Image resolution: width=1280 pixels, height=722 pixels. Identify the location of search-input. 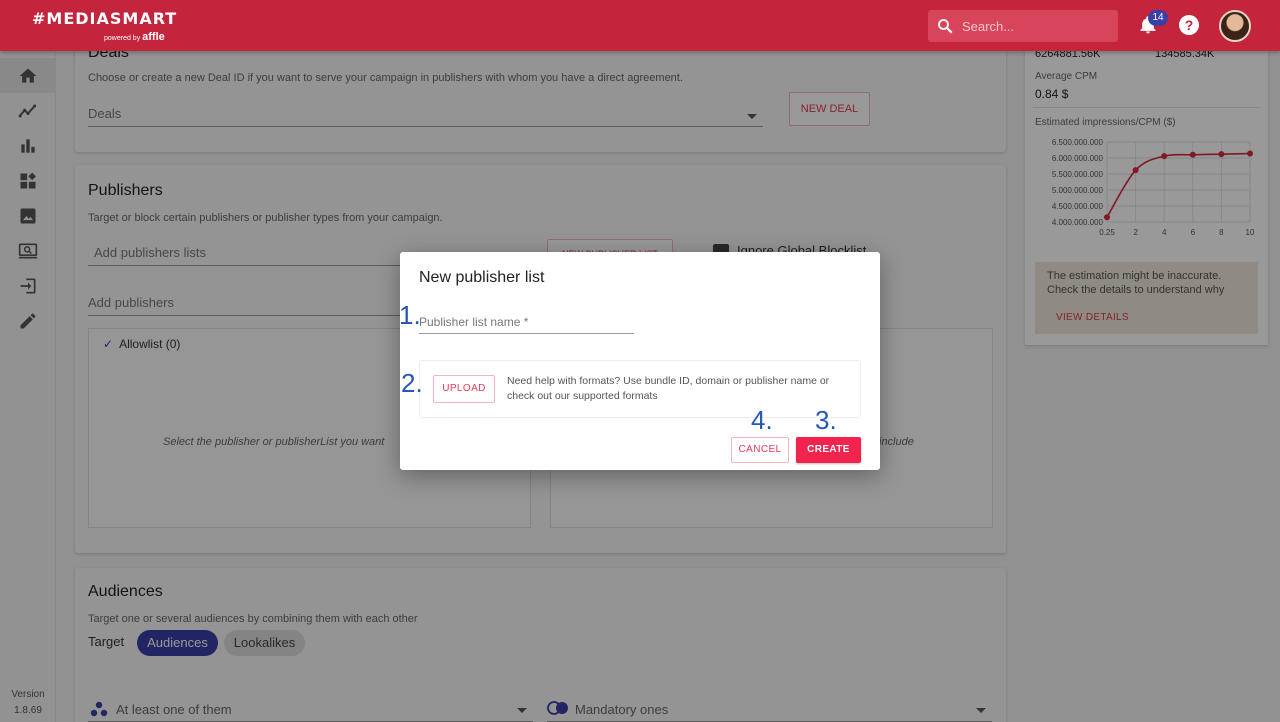
(1037, 26).